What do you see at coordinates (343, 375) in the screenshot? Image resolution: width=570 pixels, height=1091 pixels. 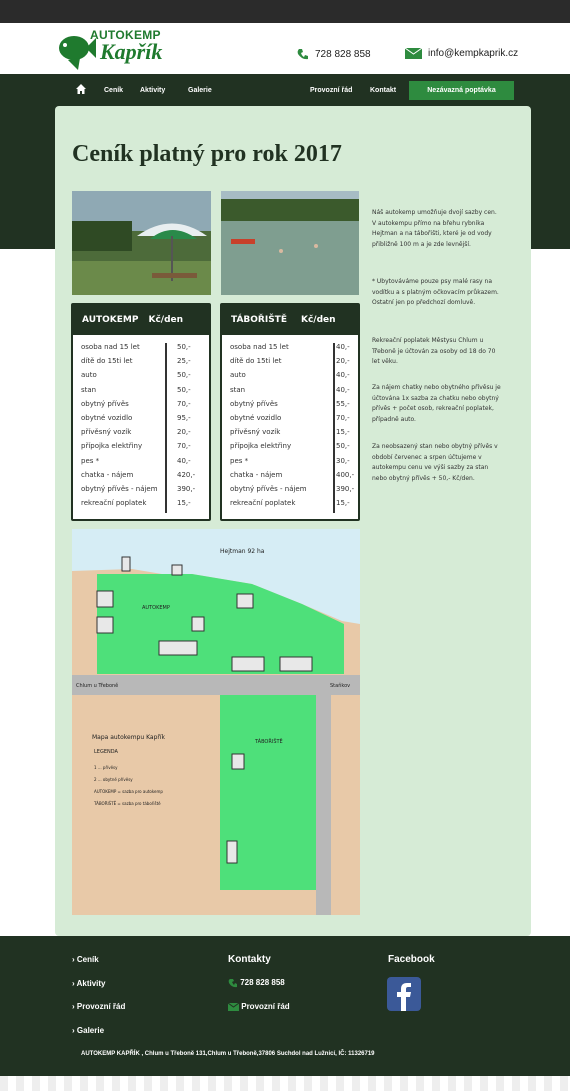 I see `price-item-value: 40,-` at bounding box center [343, 375].